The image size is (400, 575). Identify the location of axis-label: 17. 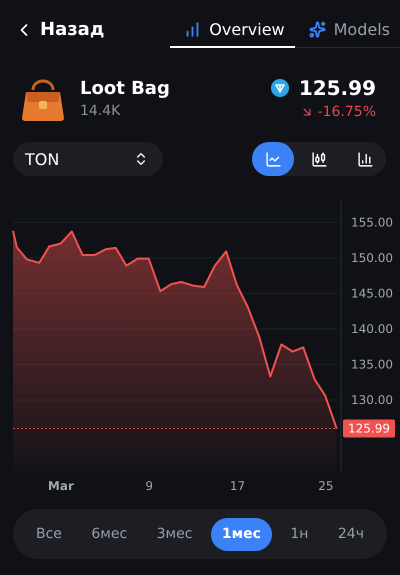
(238, 486).